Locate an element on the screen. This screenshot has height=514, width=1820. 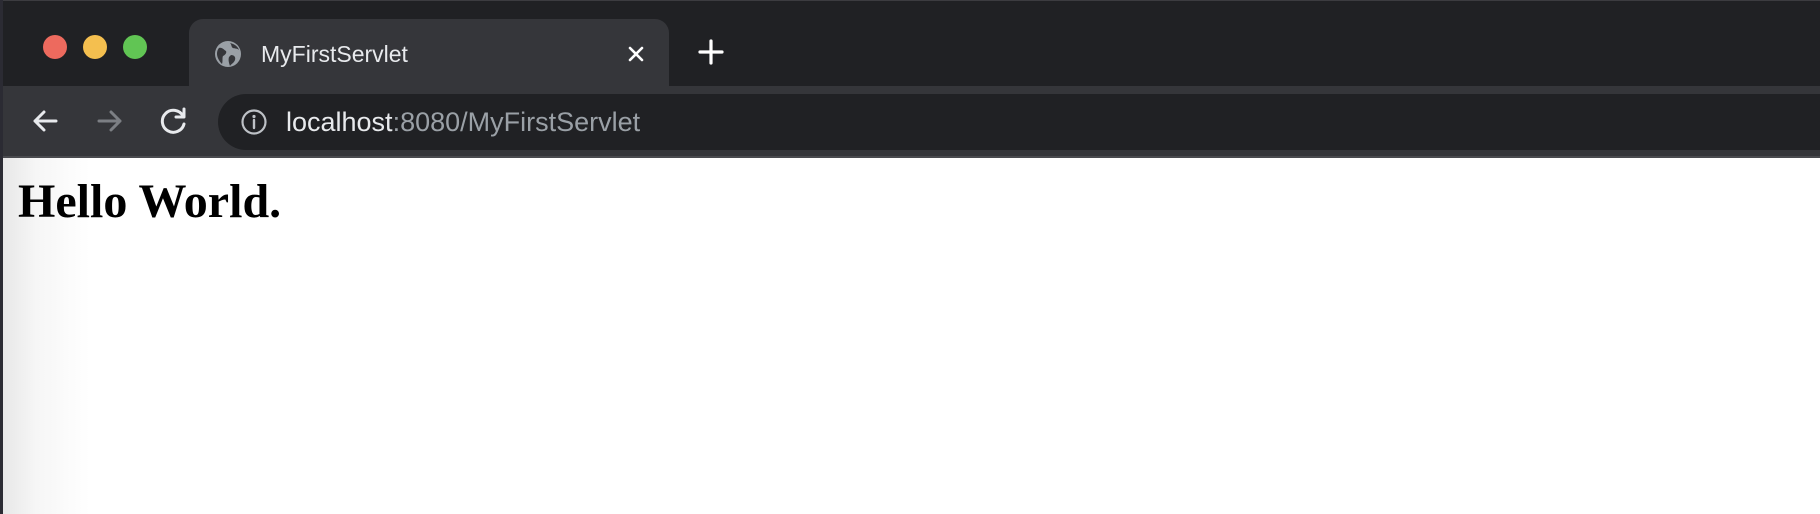
url-text: localhost:8080/MyFirstServlet is located at coordinates (463, 122).